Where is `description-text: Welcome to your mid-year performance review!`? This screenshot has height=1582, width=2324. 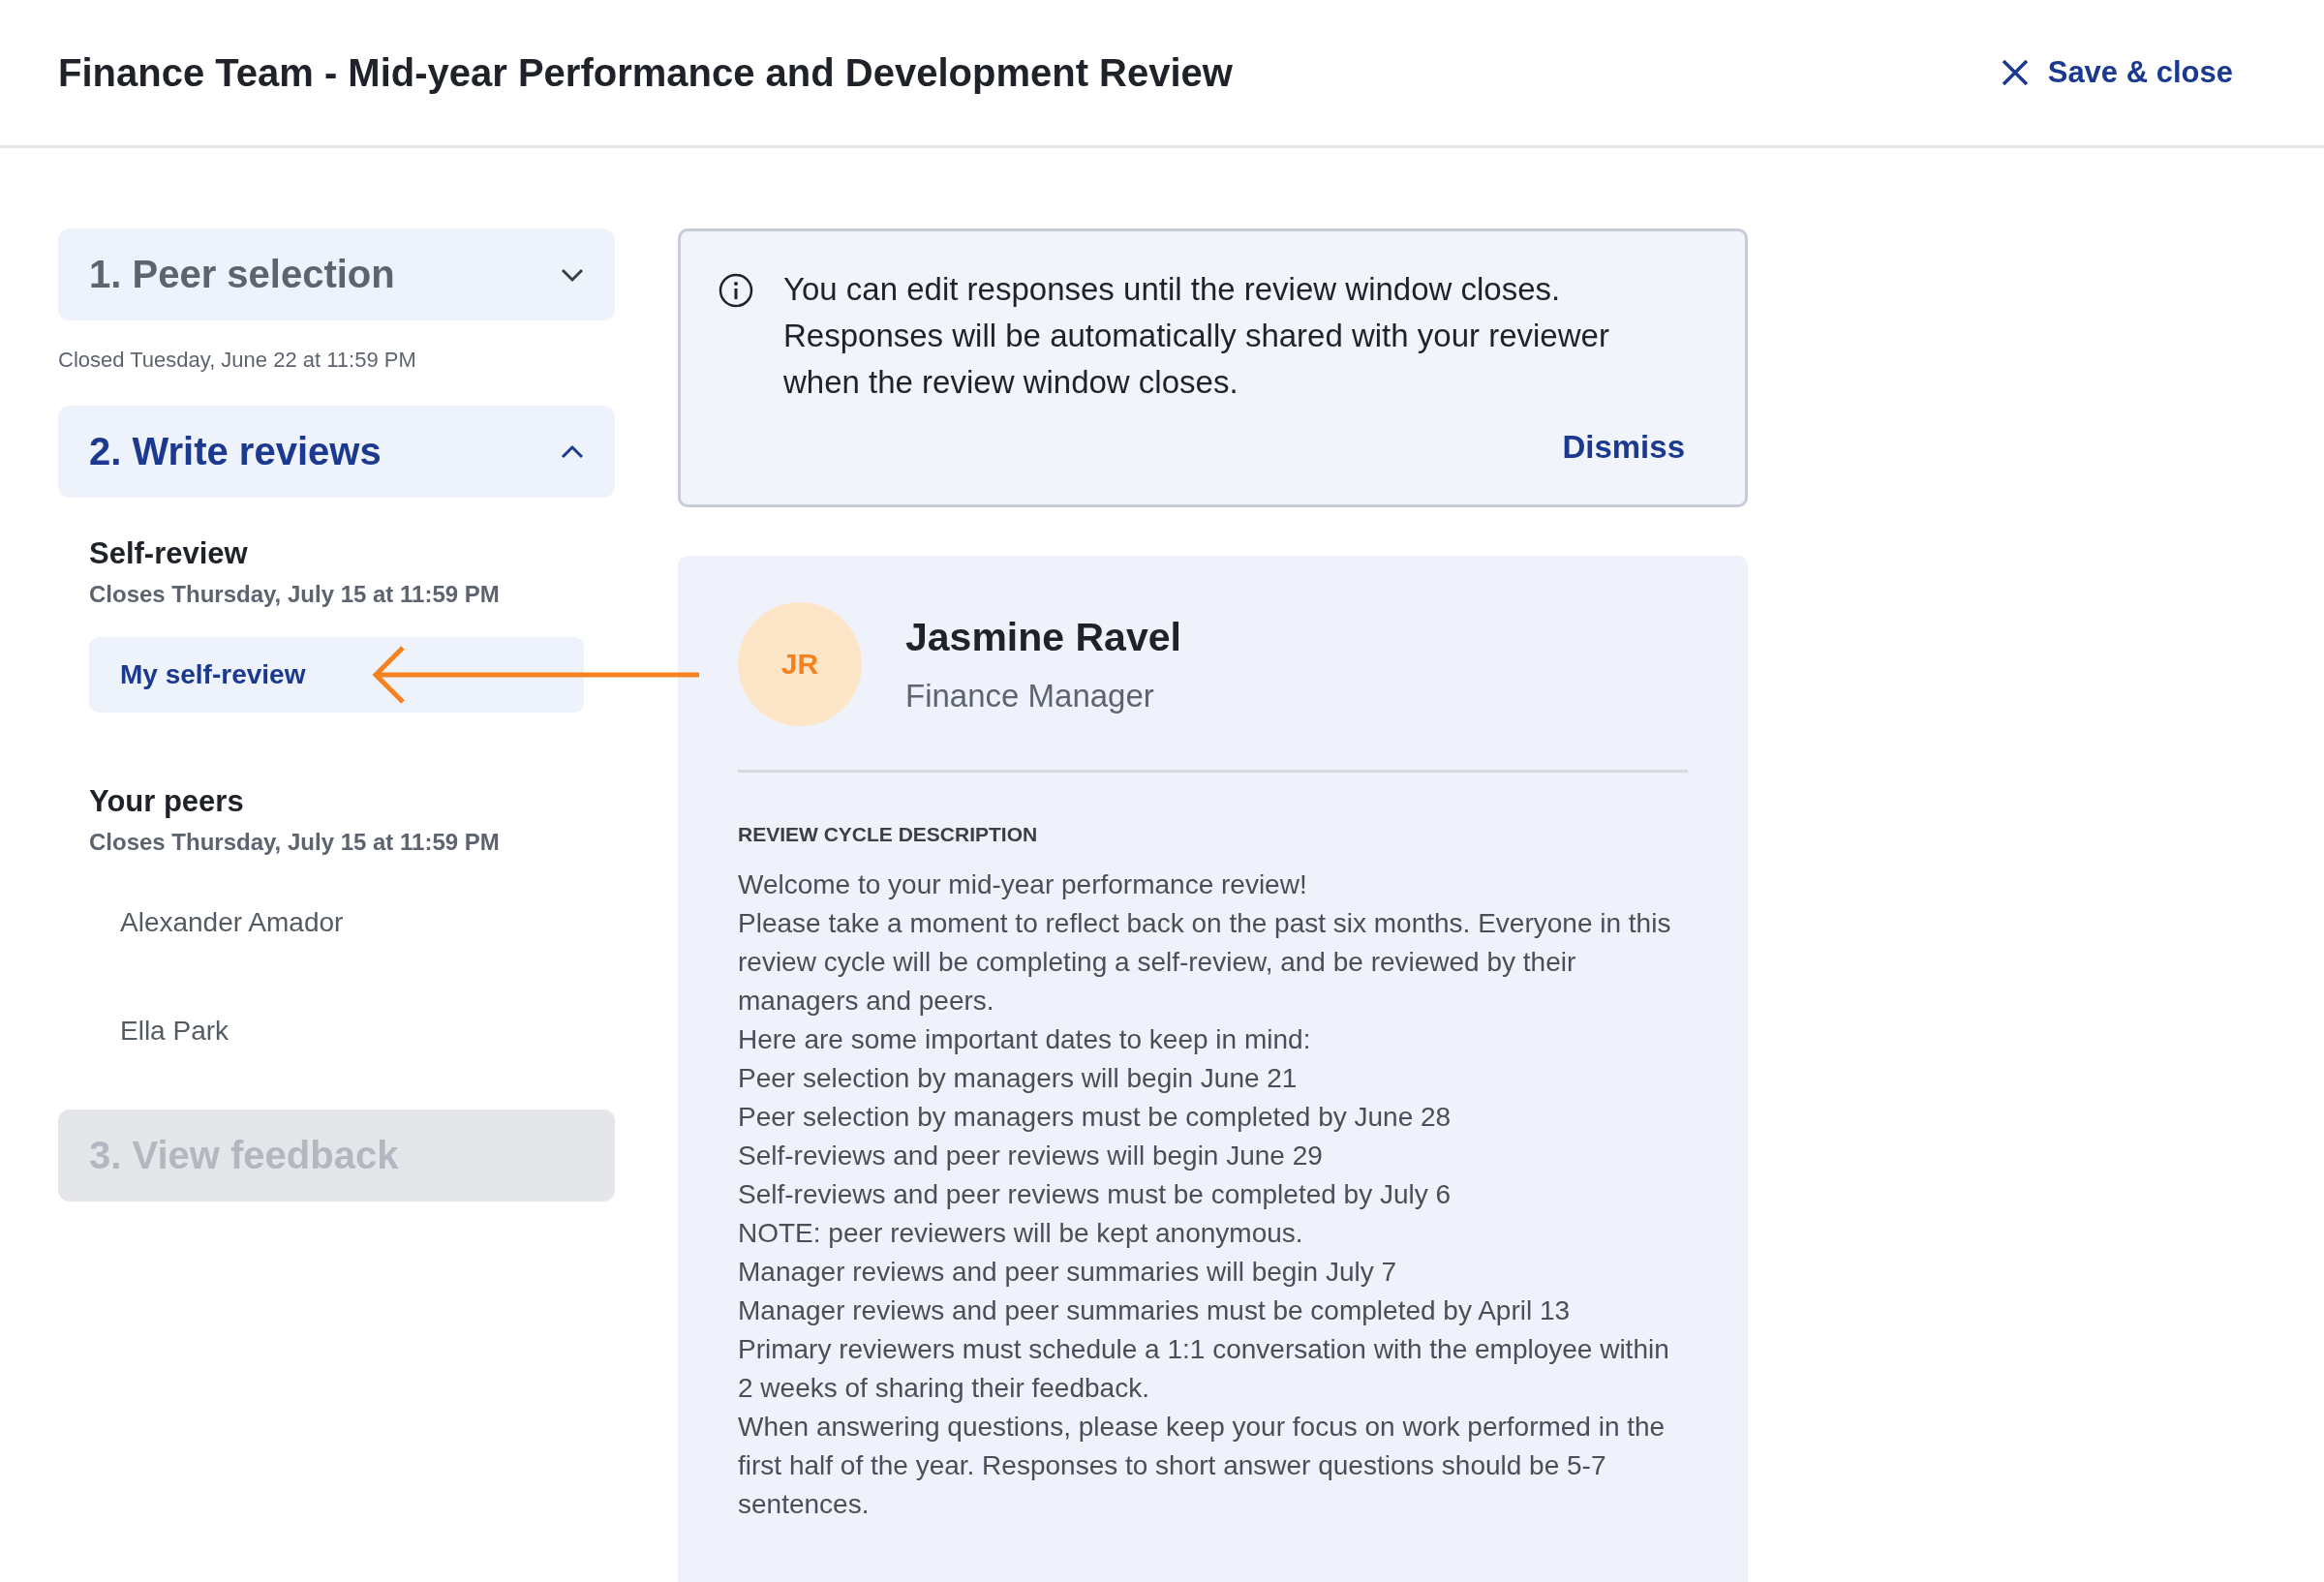 description-text: Welcome to your mid-year performance review! is located at coordinates (1023, 884).